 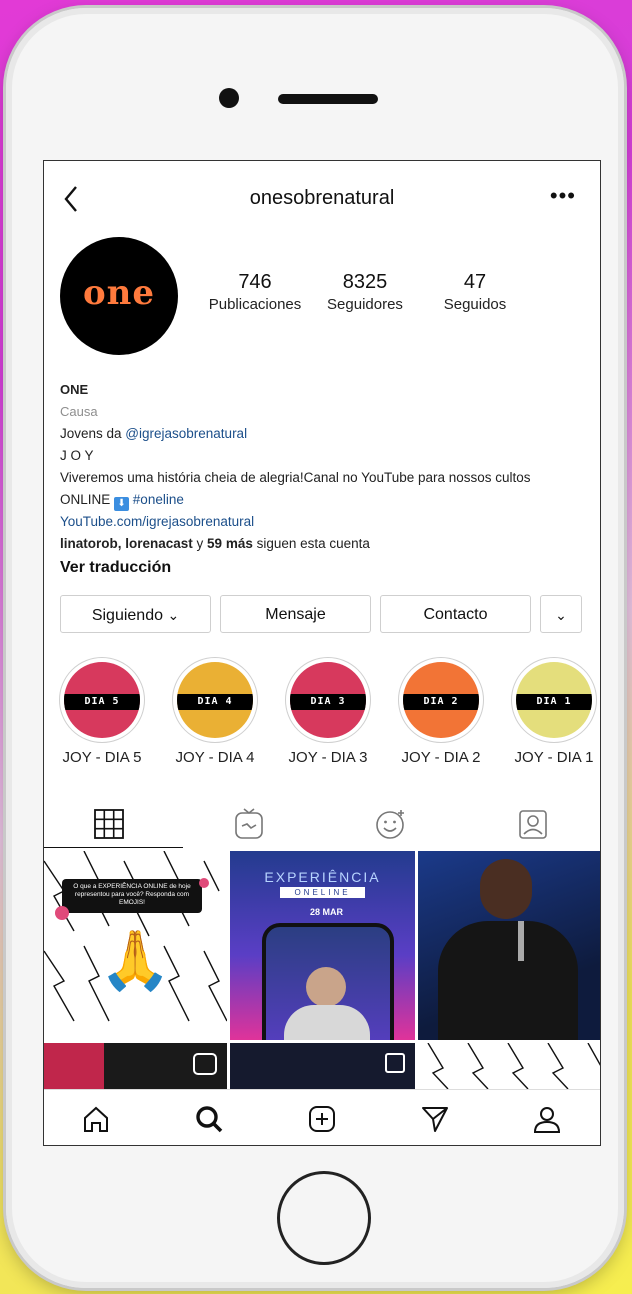 I want to click on stat-posts-value: 746, so click(x=255, y=282).